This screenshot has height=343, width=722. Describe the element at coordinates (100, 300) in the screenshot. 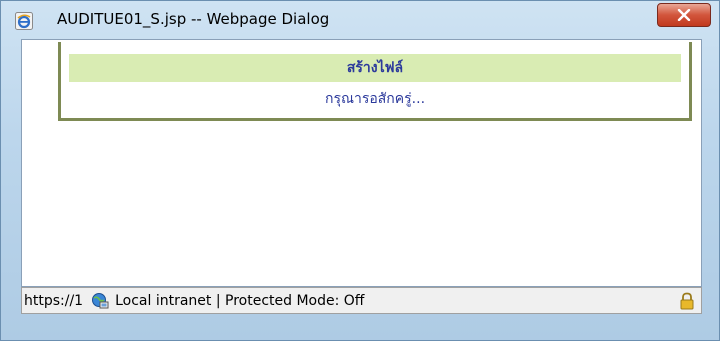

I see `globe-icon` at that location.